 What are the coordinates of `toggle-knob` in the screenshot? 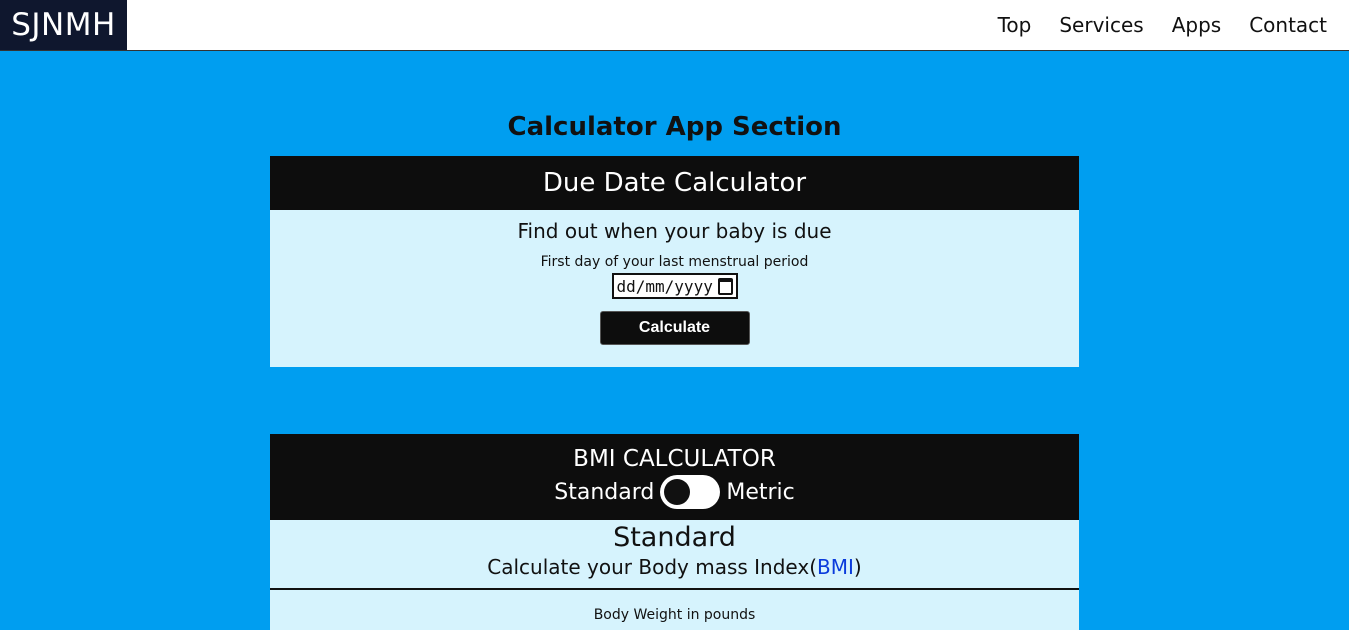 It's located at (677, 492).